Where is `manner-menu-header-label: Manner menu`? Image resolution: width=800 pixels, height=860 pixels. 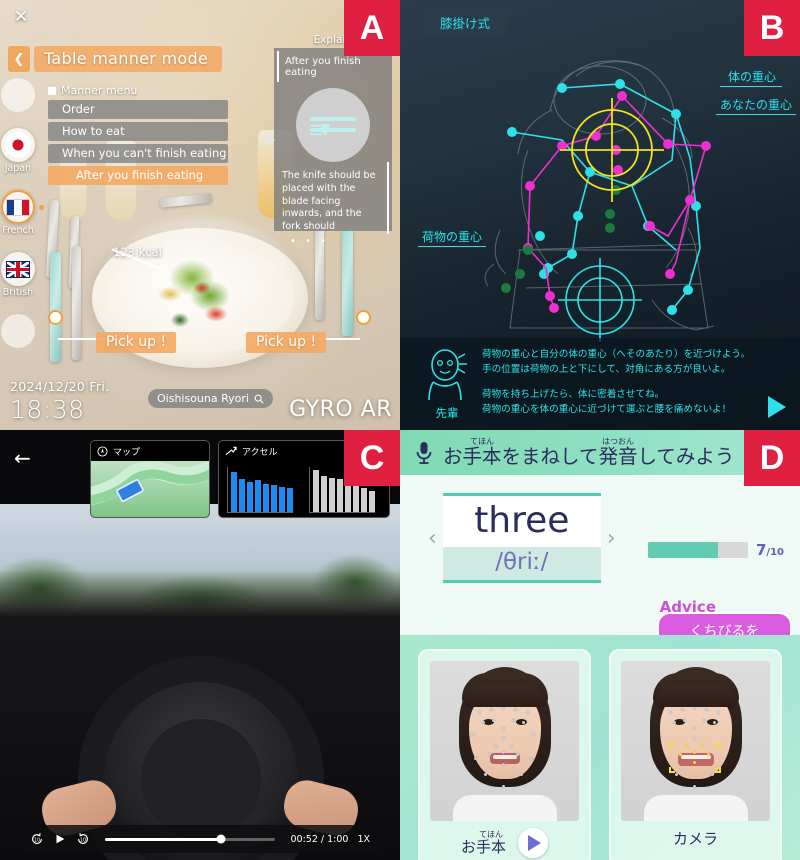 manner-menu-header-label: Manner menu is located at coordinates (99, 90).